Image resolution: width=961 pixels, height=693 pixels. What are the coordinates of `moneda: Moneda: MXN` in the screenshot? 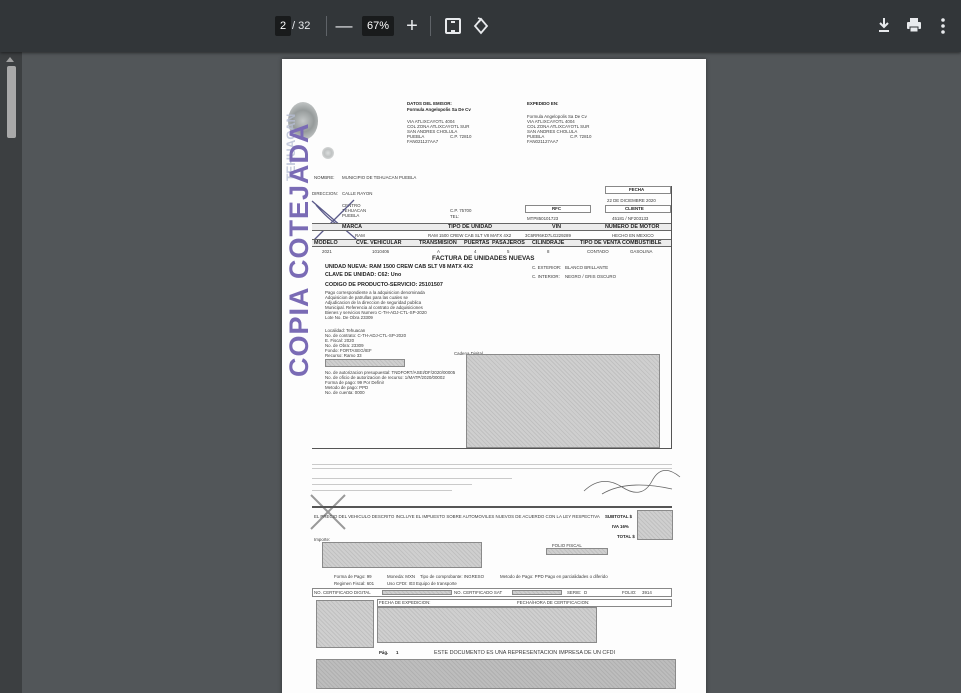 It's located at (401, 576).